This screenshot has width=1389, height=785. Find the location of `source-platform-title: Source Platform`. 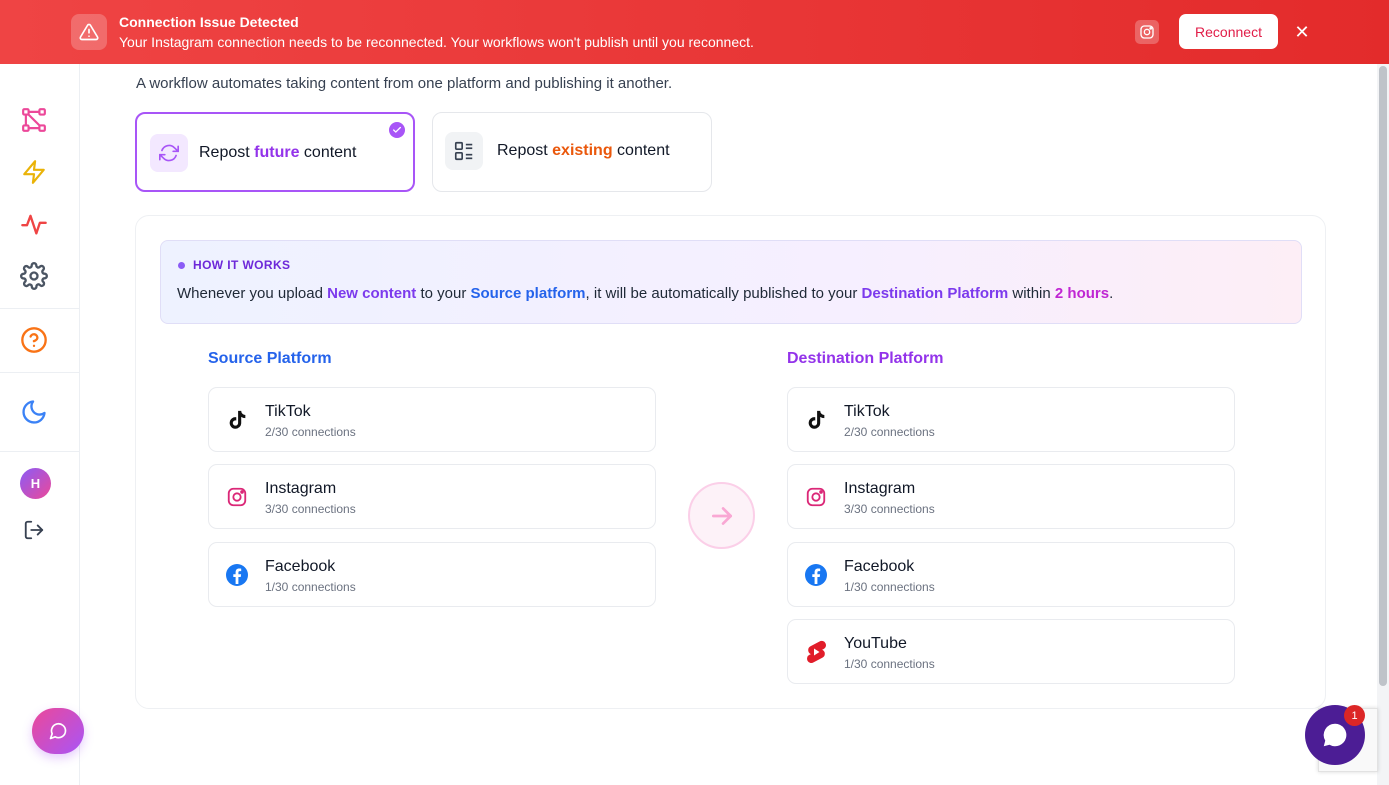

source-platform-title: Source Platform is located at coordinates (270, 358).